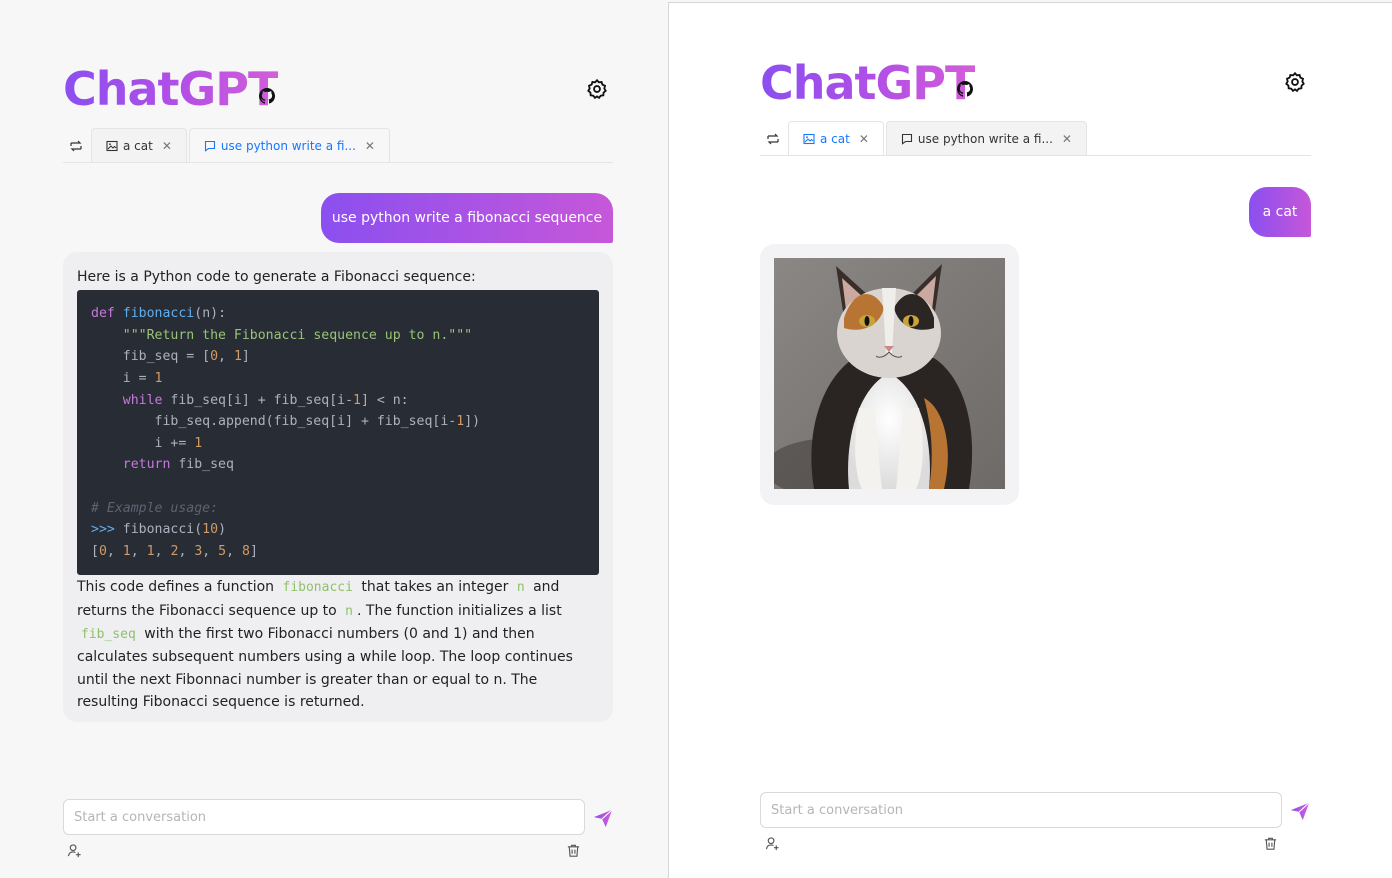 The width and height of the screenshot is (1392, 878). I want to click on assistant-message, so click(889, 374).